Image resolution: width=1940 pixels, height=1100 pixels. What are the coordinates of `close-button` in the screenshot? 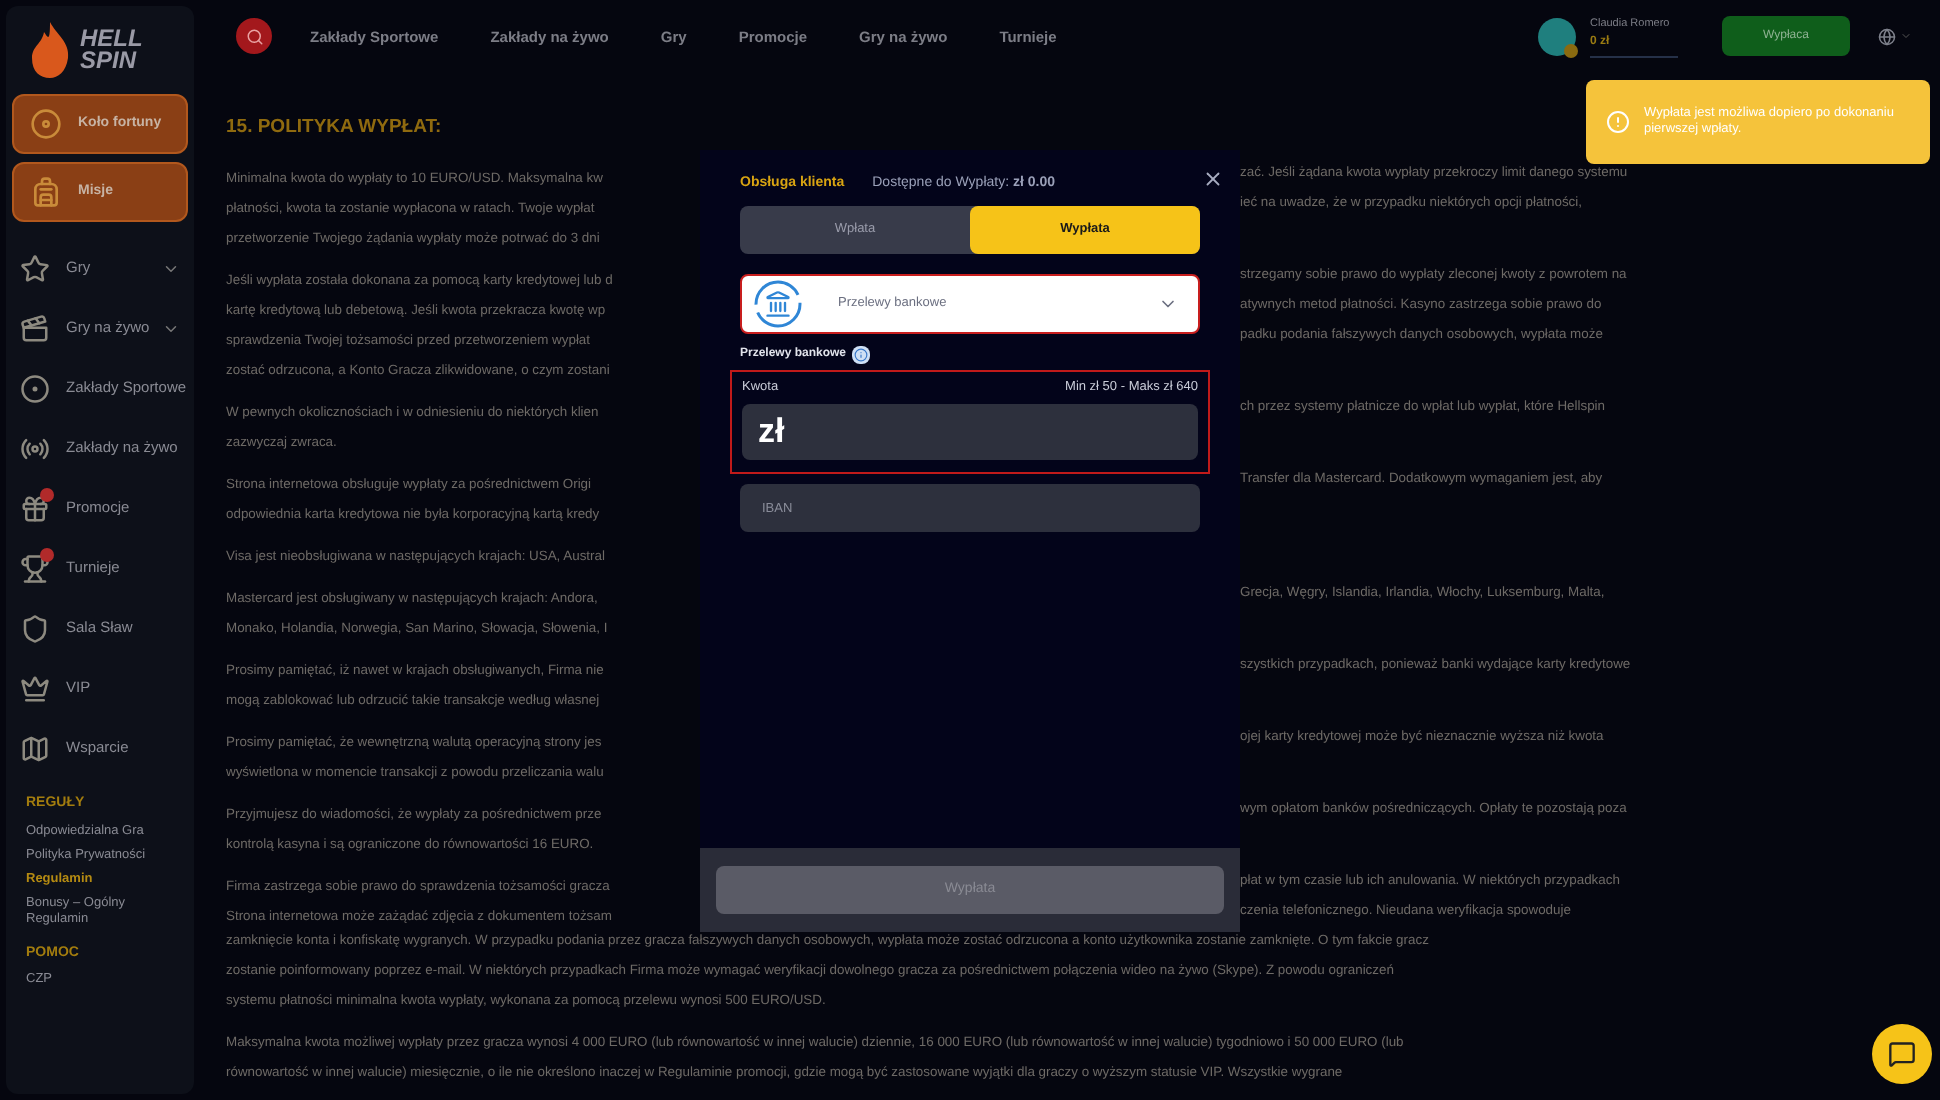 It's located at (1213, 178).